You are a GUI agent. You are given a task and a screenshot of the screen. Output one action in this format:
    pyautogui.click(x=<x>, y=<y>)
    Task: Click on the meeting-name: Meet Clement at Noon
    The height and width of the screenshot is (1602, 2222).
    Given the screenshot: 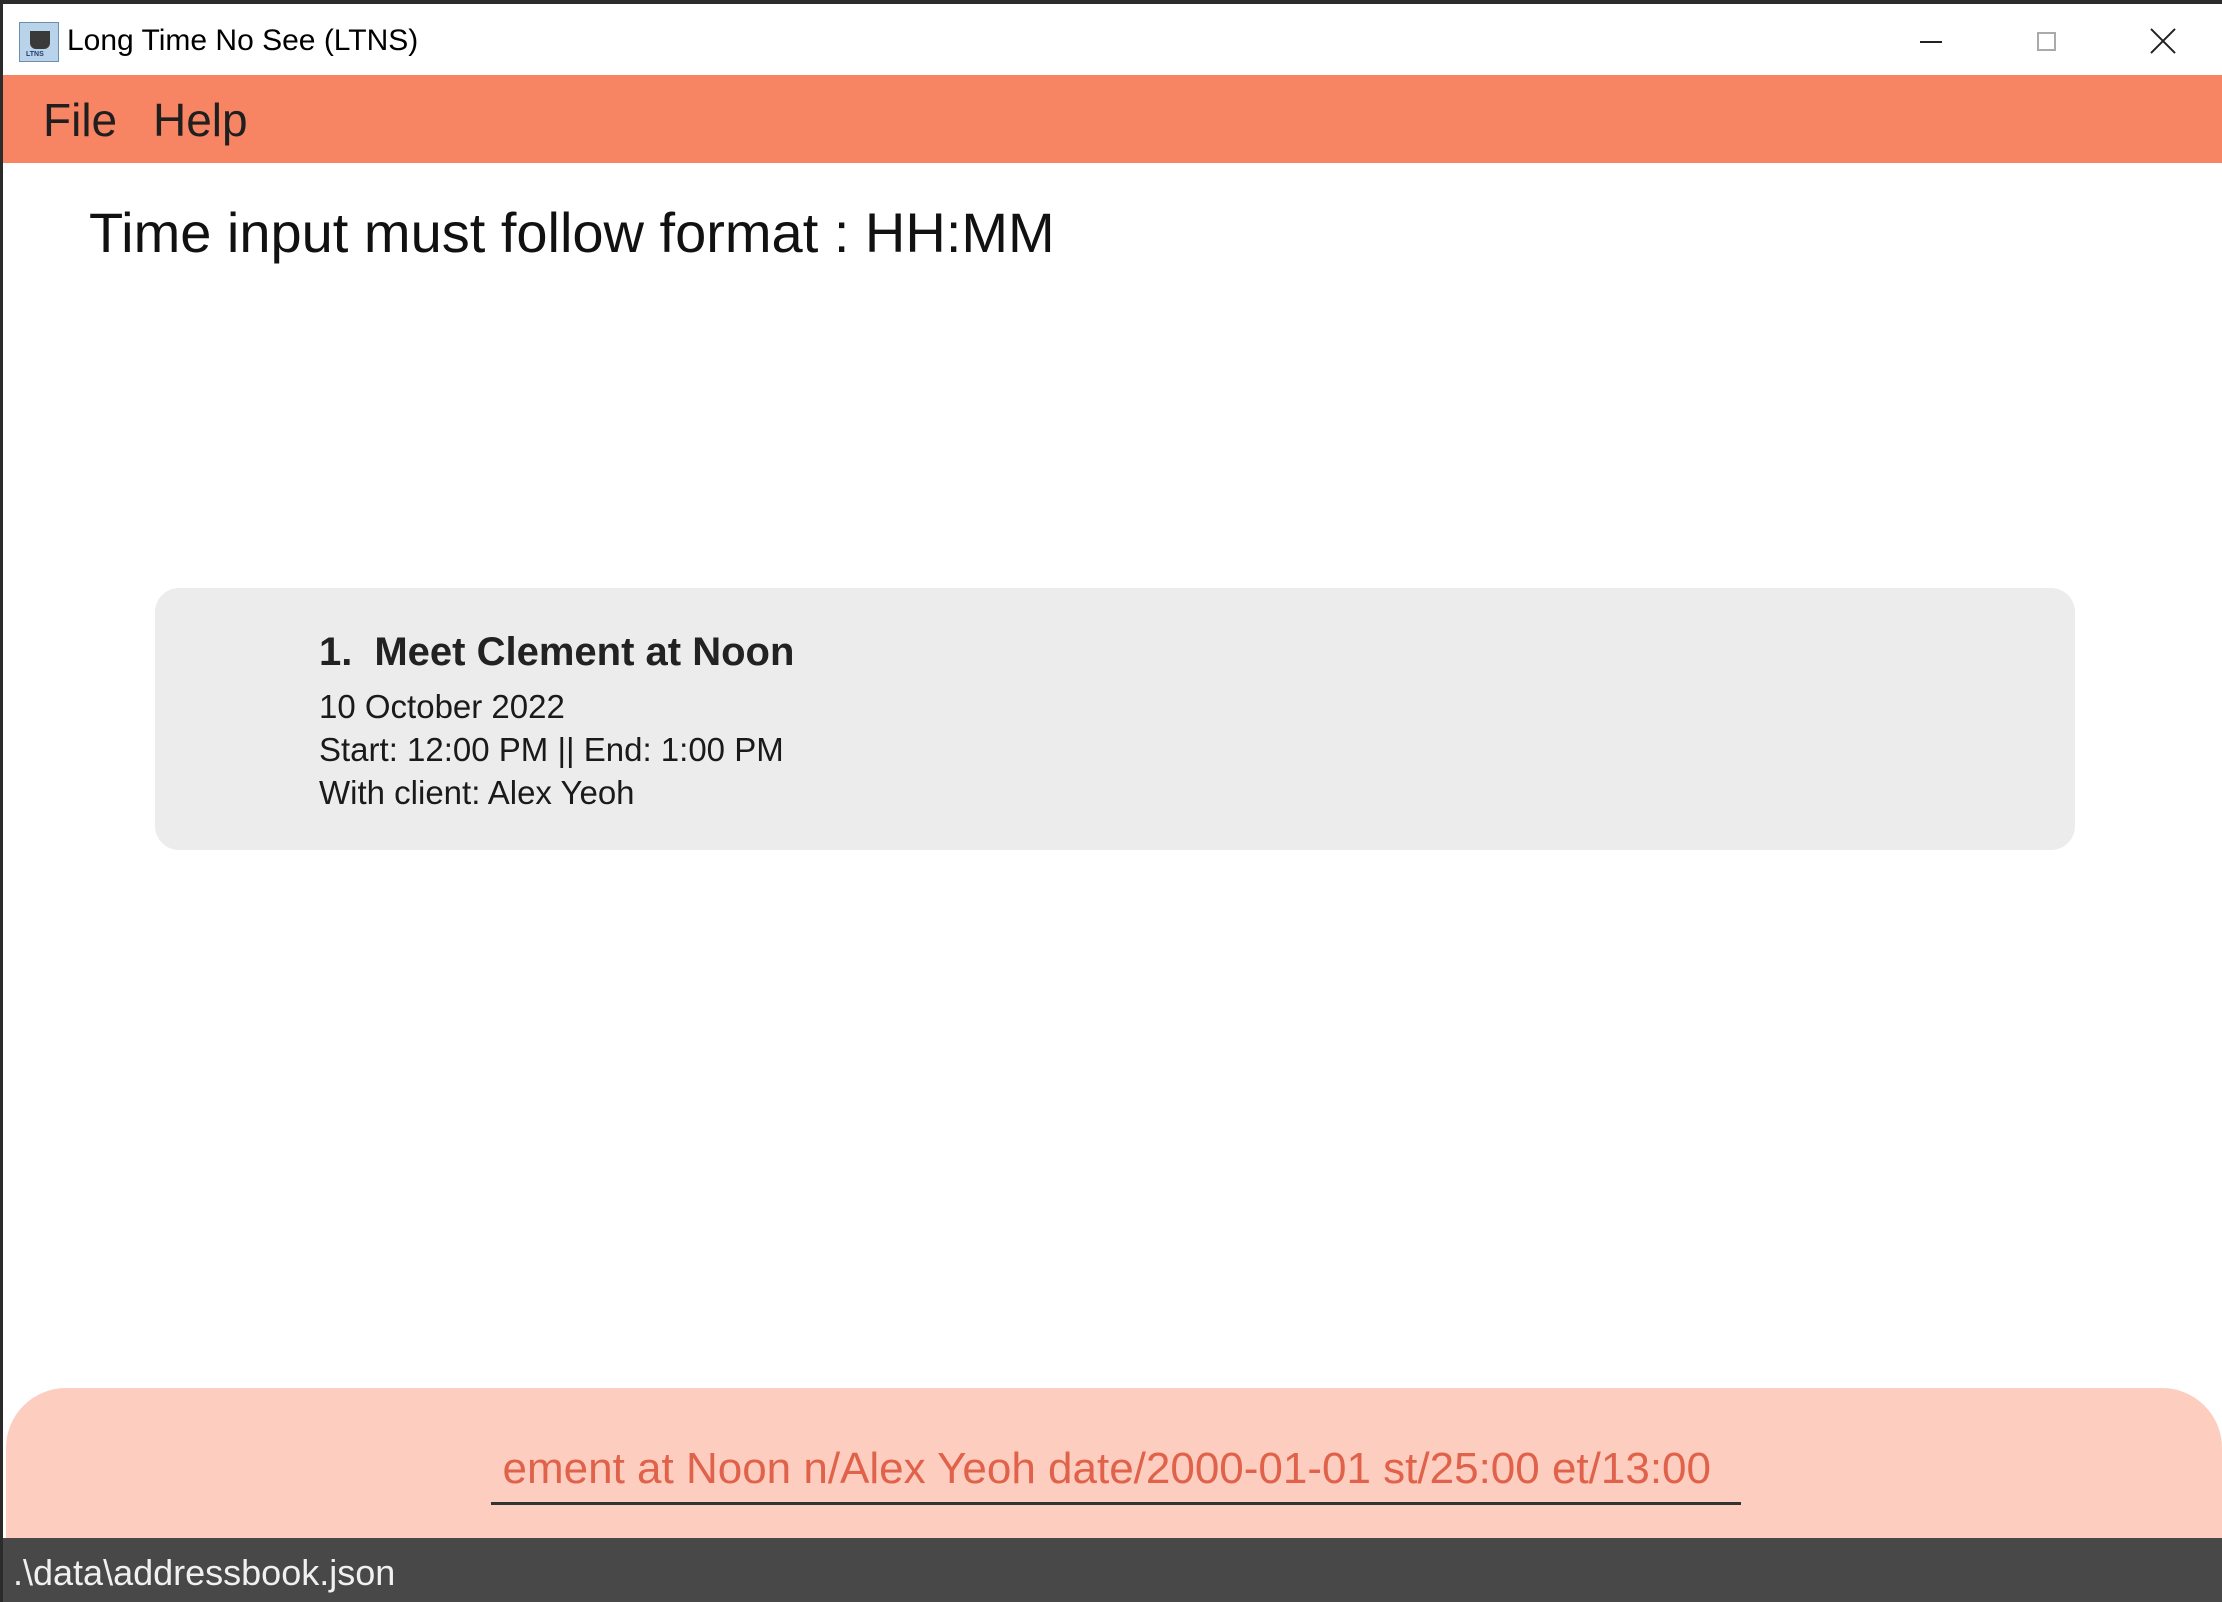 What is the action you would take?
    pyautogui.click(x=584, y=652)
    